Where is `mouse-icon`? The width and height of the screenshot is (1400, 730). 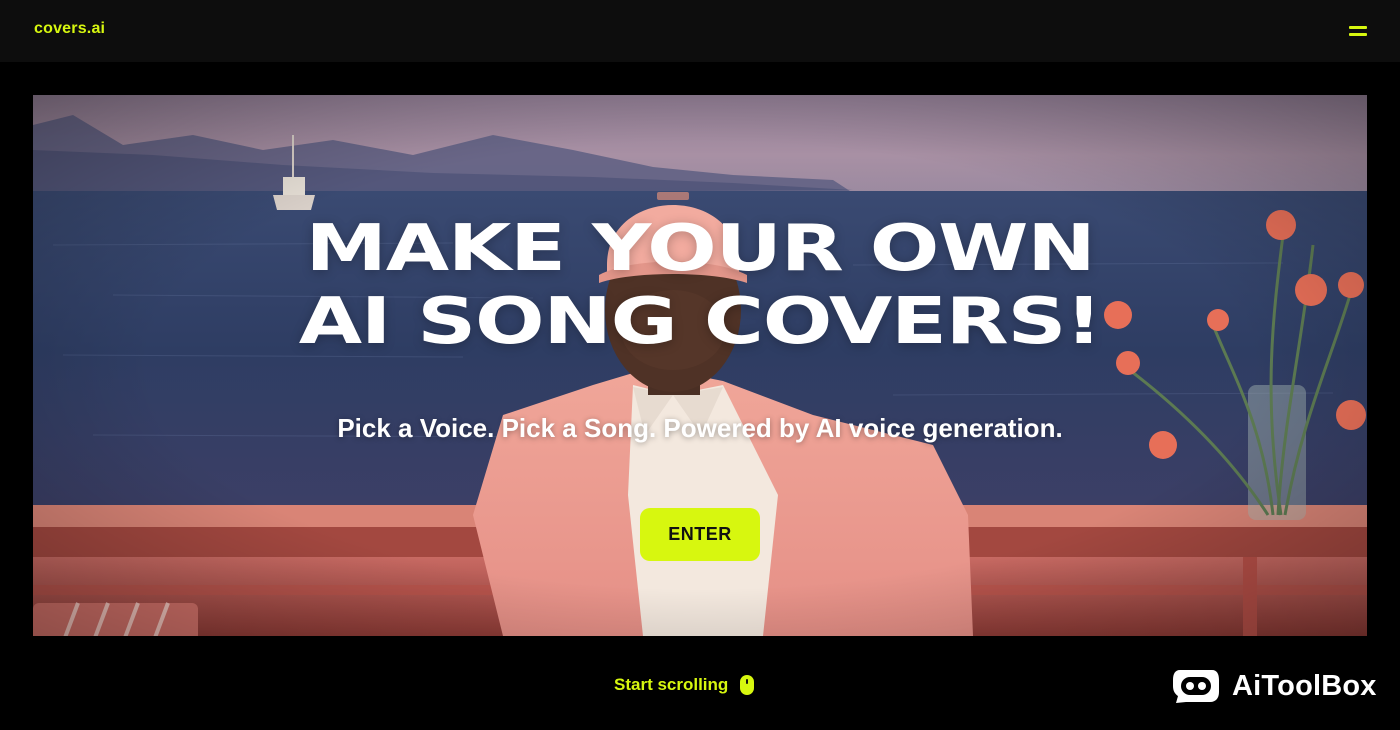 mouse-icon is located at coordinates (747, 685).